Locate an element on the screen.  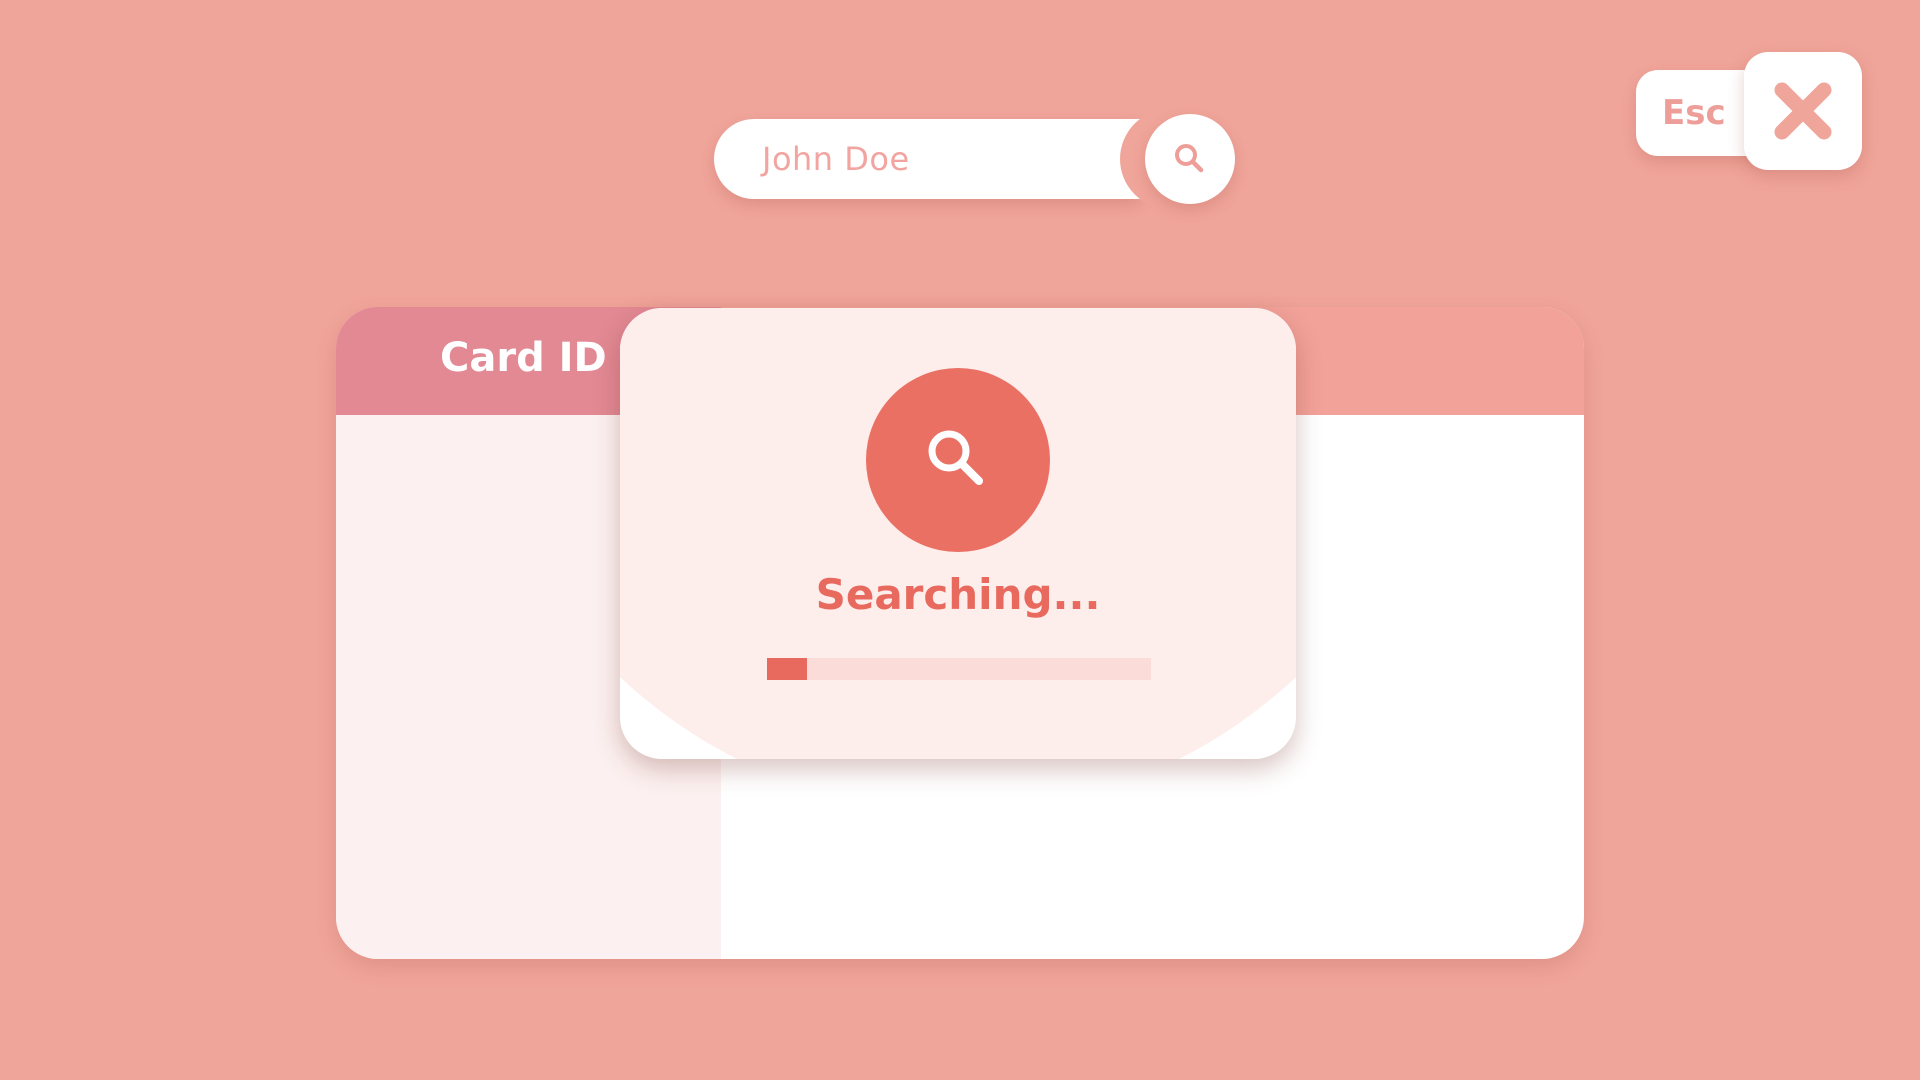
close-button is located at coordinates (1803, 111).